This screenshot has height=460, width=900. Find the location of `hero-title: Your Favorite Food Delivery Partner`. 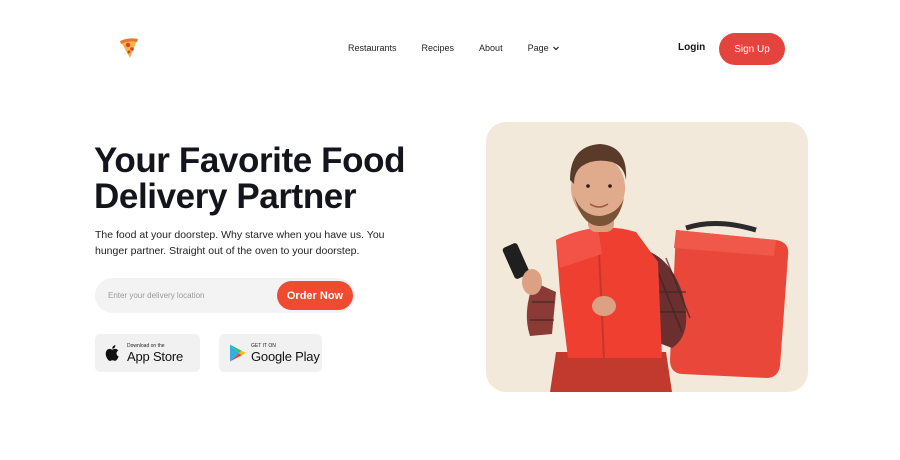

hero-title: Your Favorite Food Delivery Partner is located at coordinates (250, 178).